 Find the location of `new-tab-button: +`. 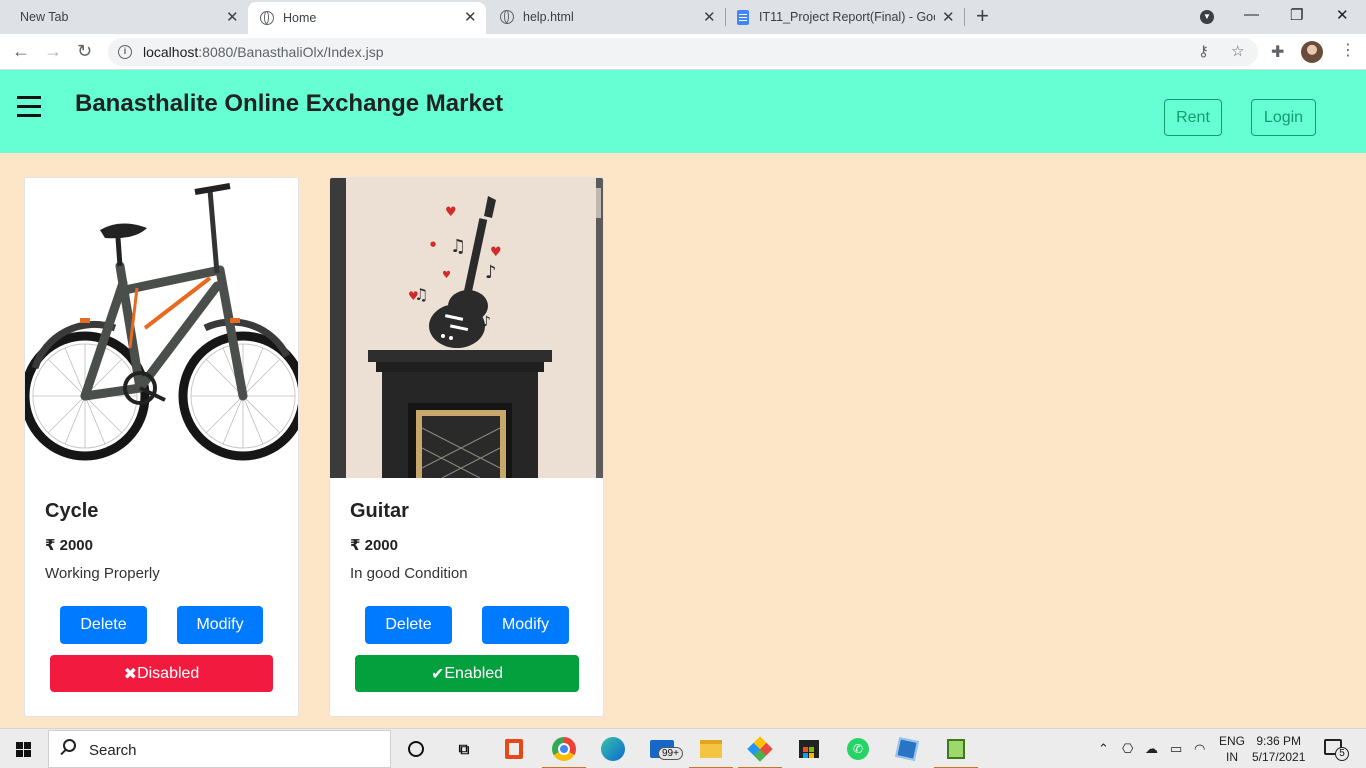

new-tab-button: + is located at coordinates (982, 16).